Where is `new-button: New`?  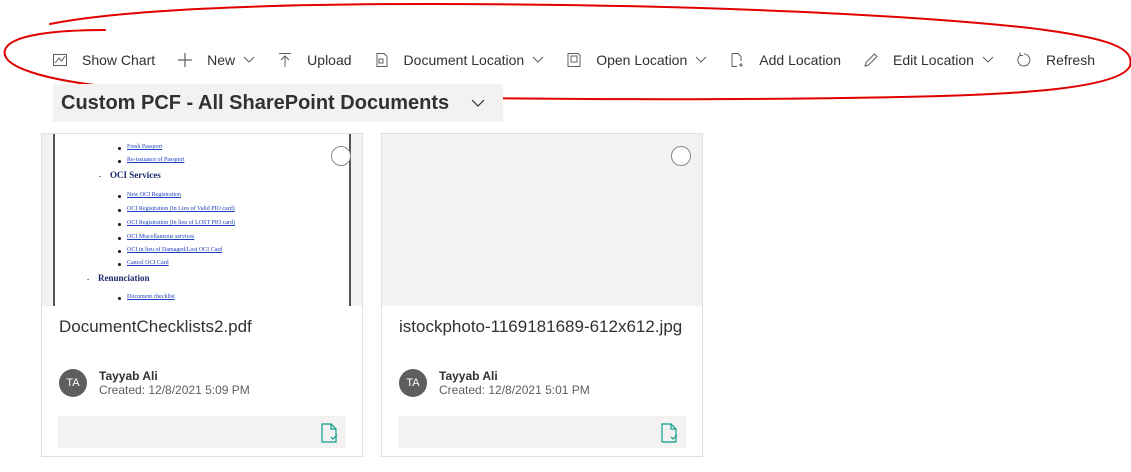 new-button: New is located at coordinates (216, 60).